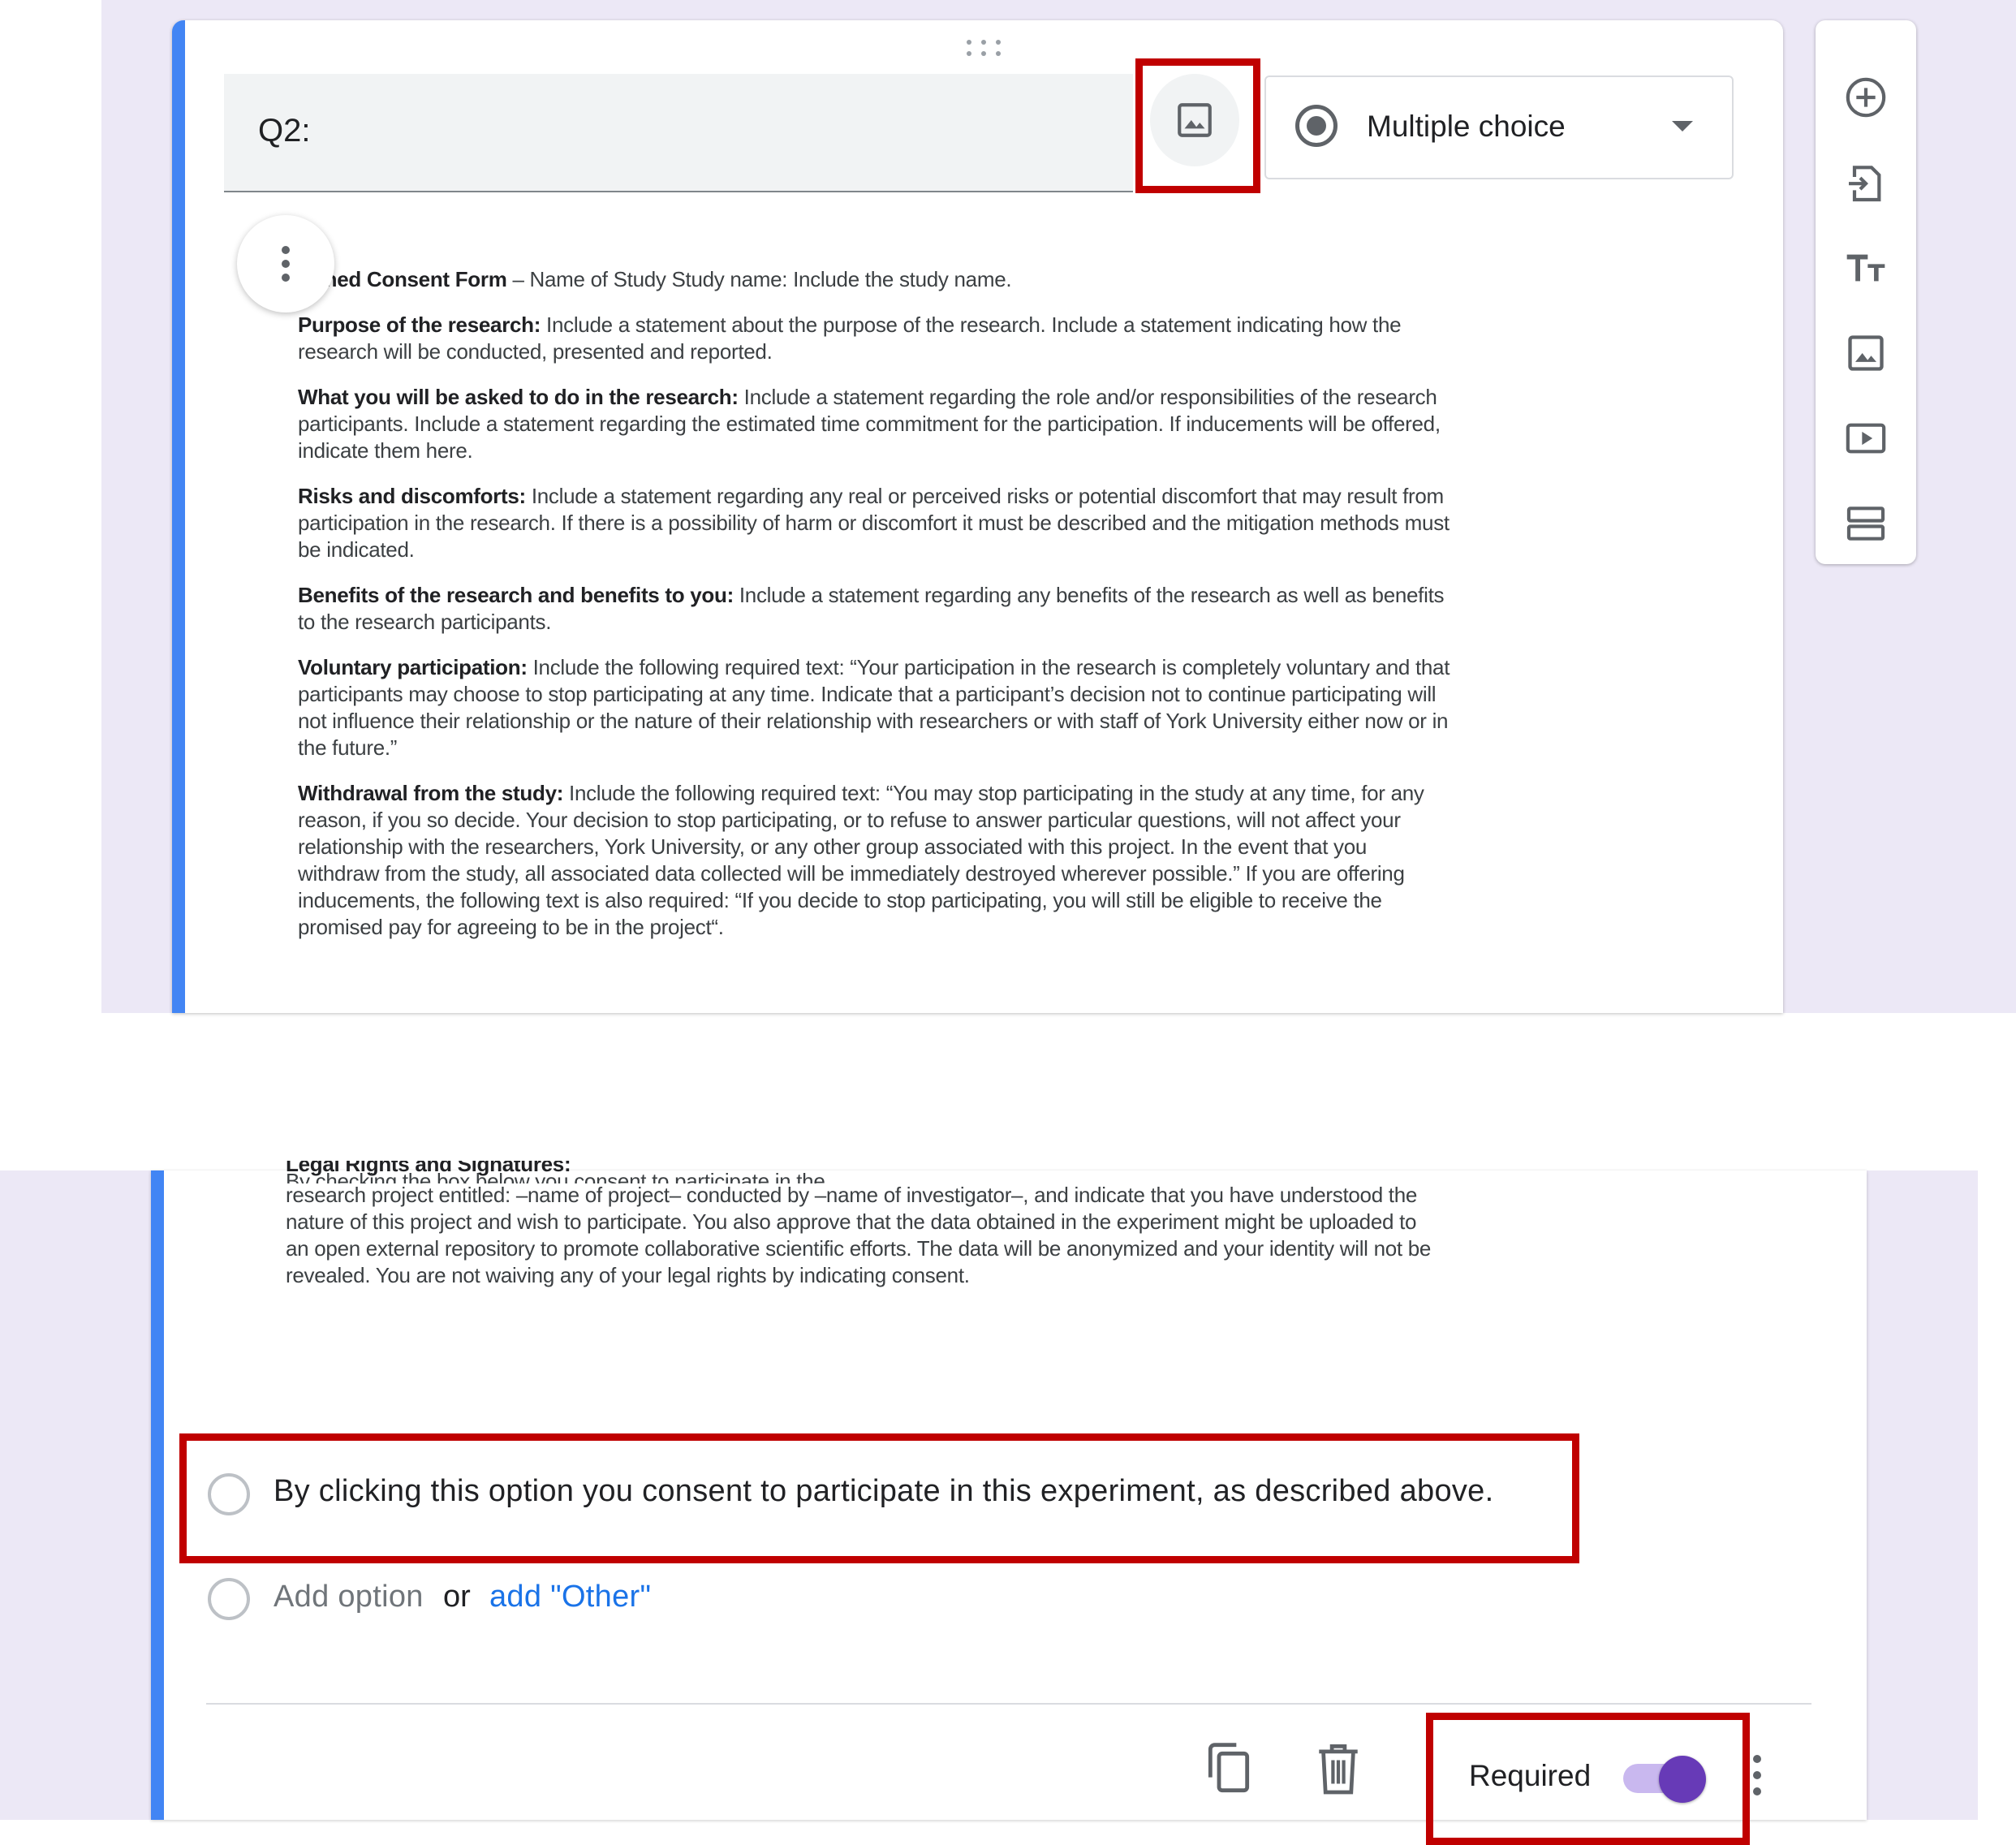 The width and height of the screenshot is (2016, 1845). I want to click on add-section-button, so click(1866, 523).